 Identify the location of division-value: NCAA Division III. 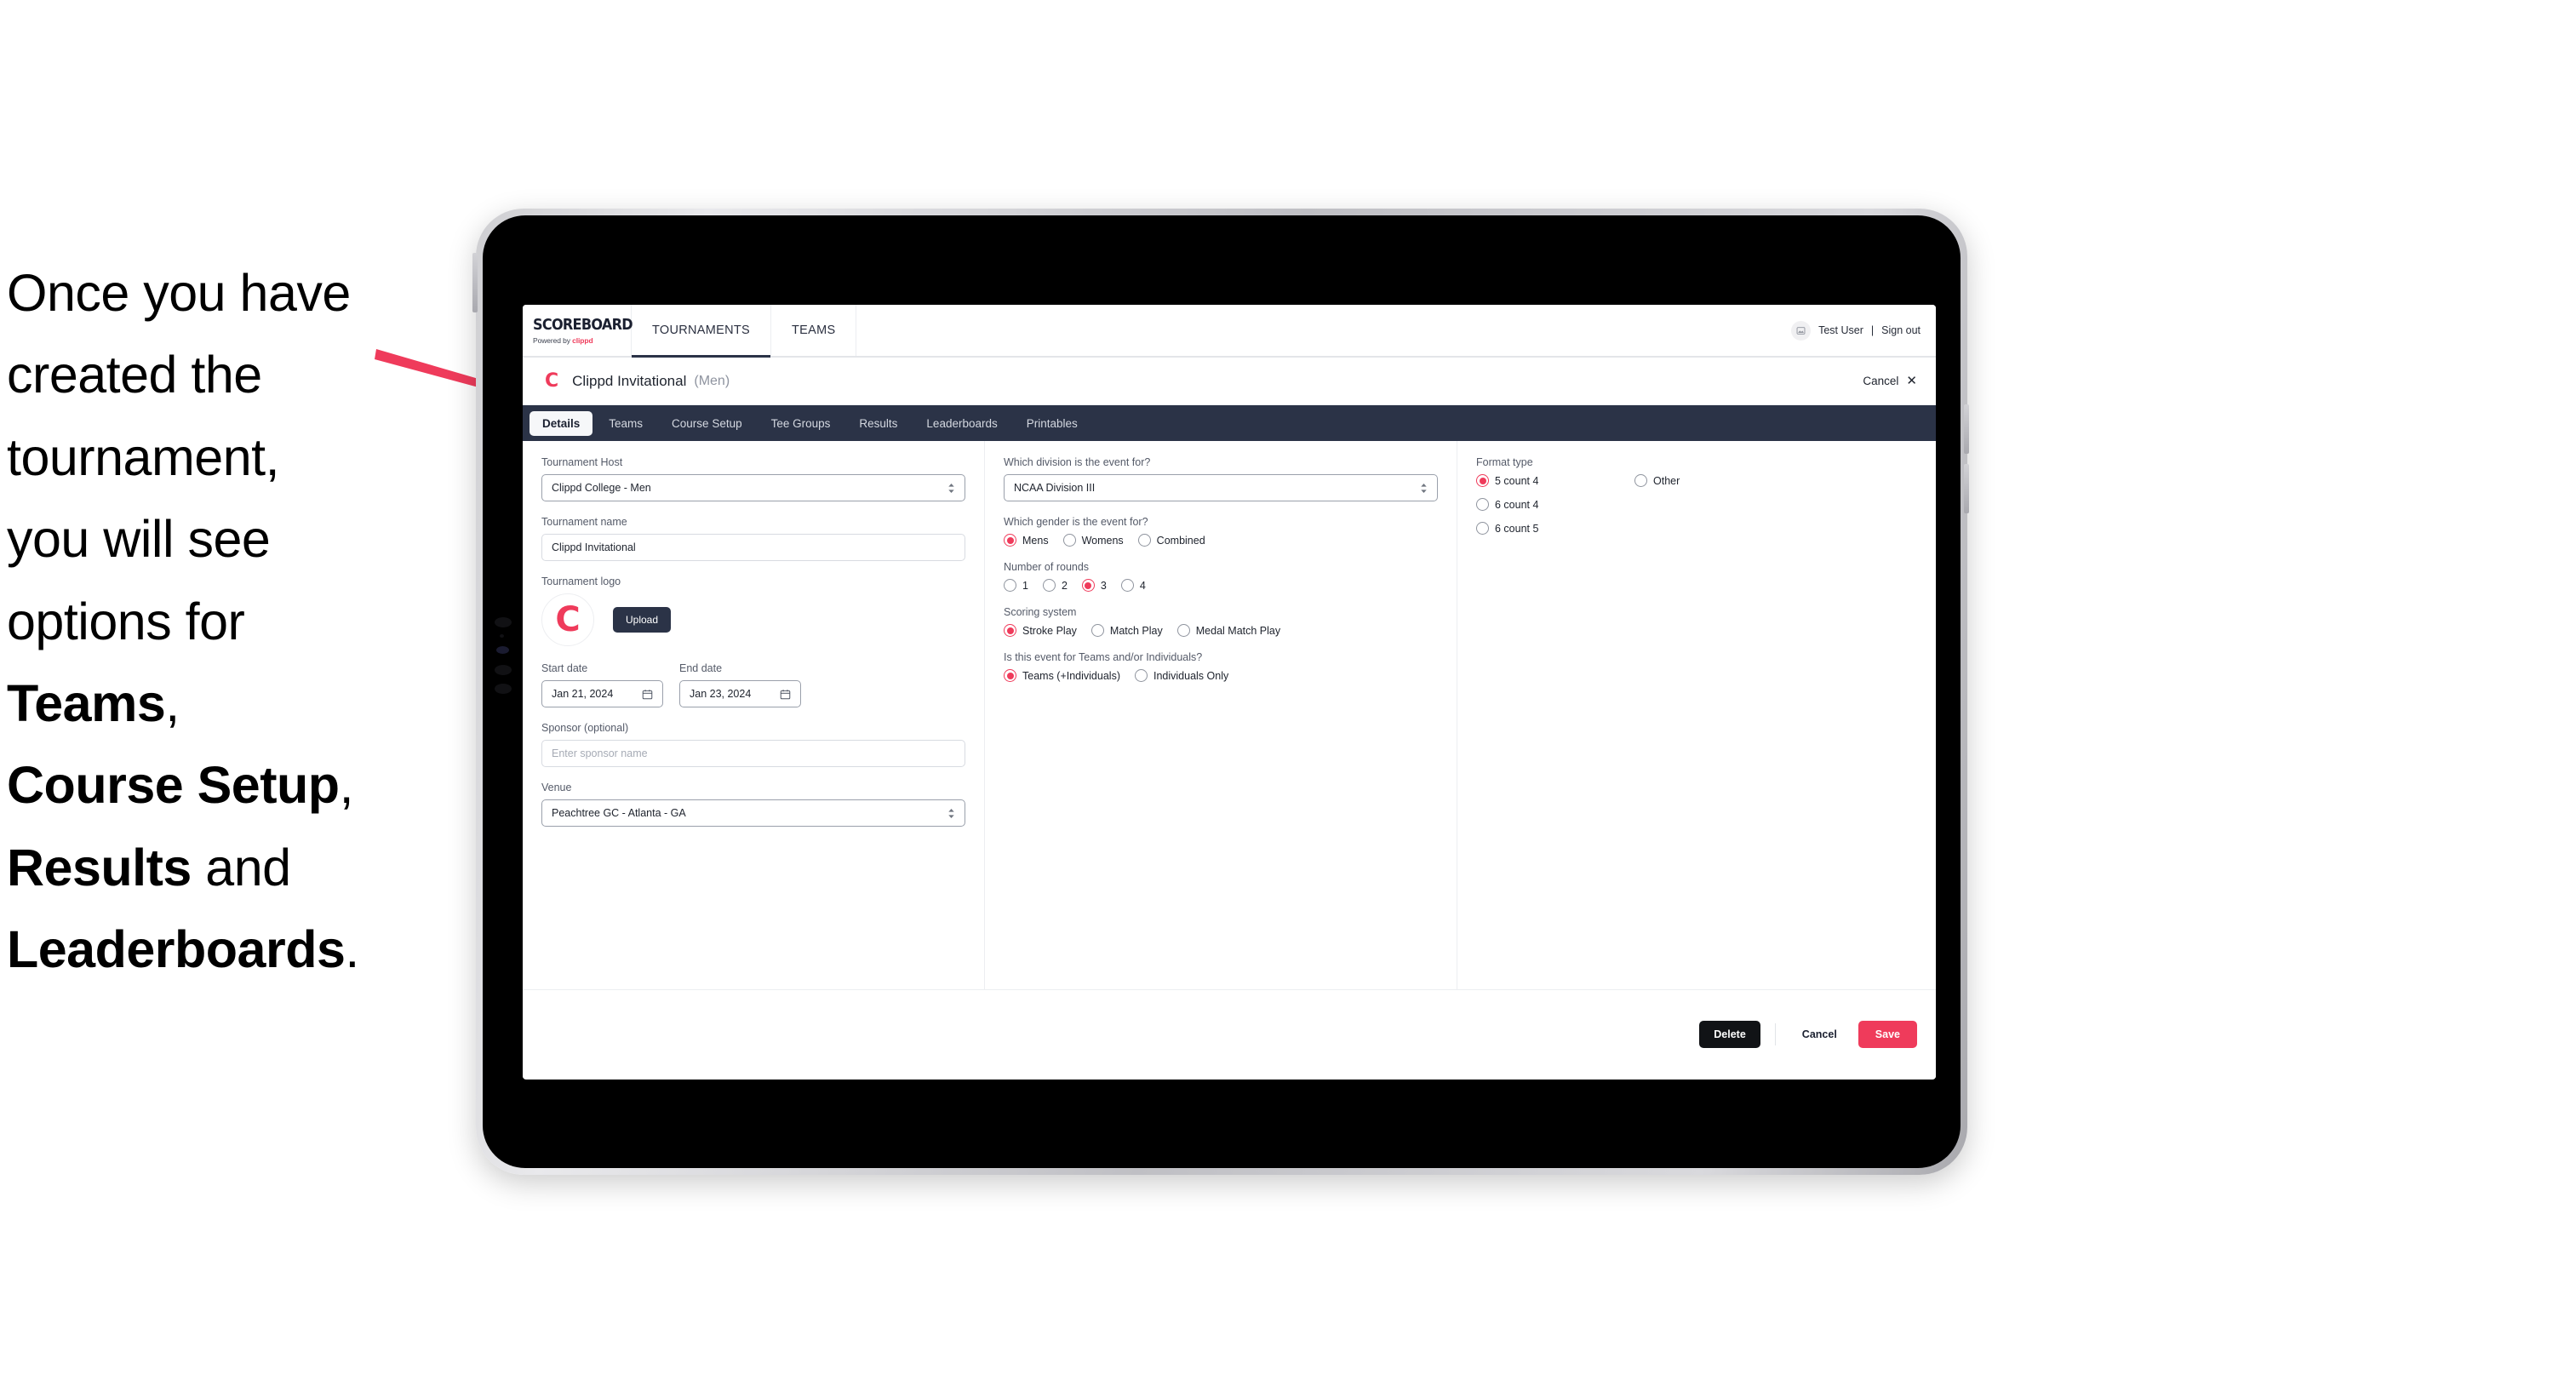
(1055, 488).